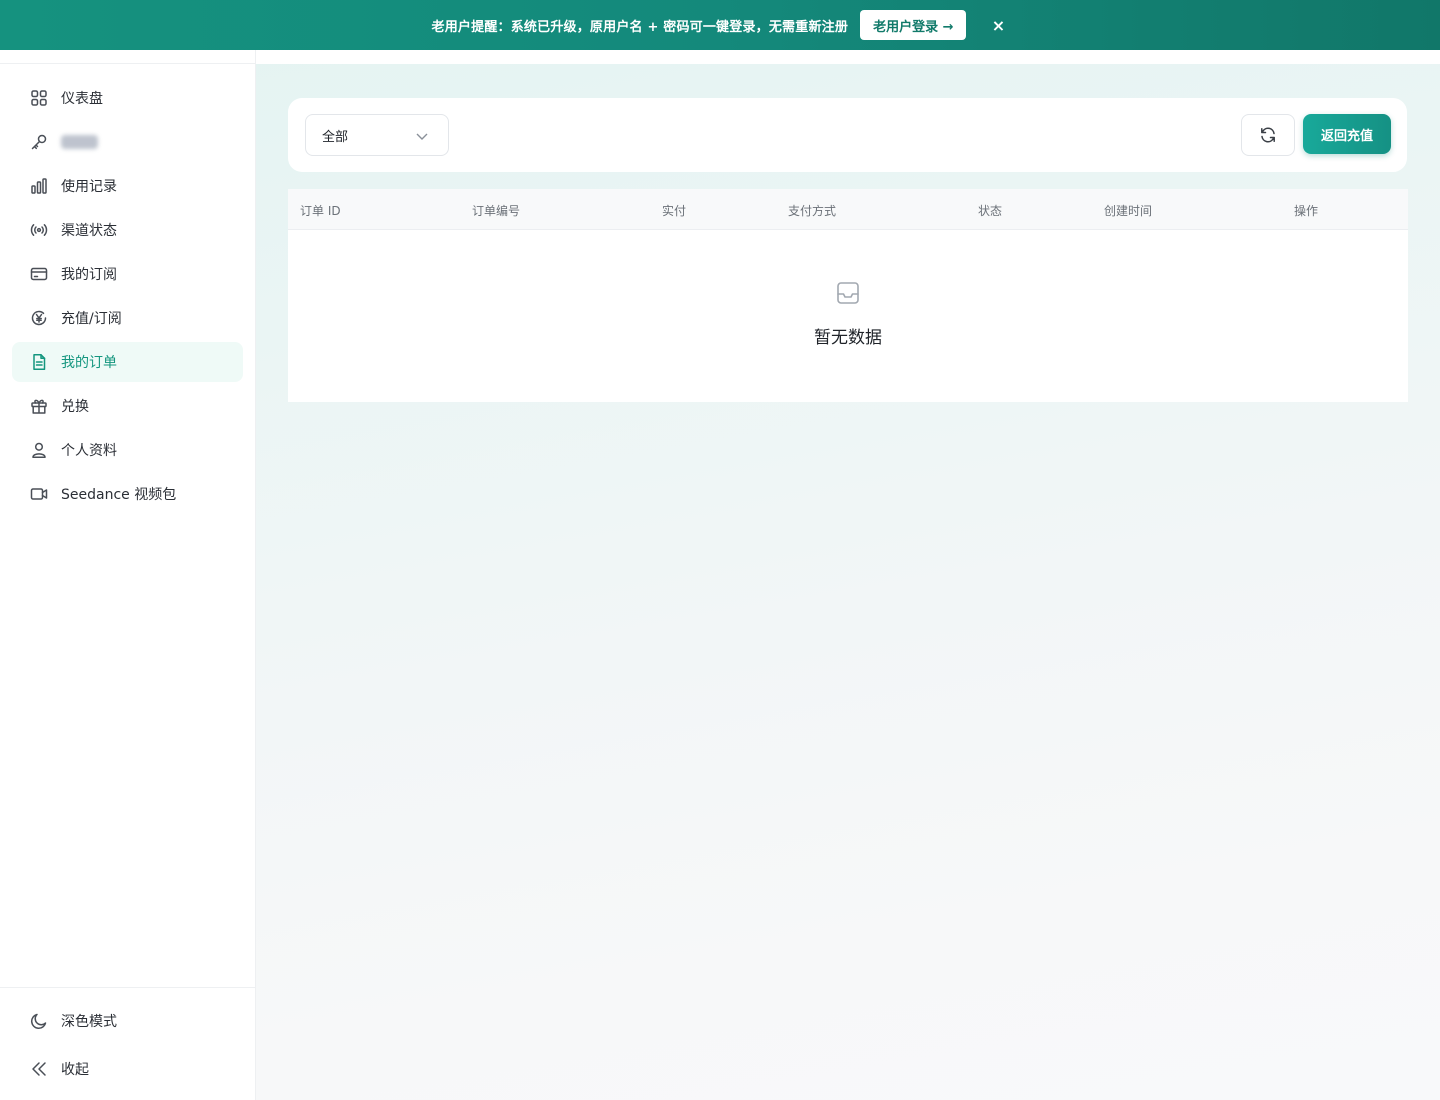 This screenshot has width=1440, height=1100. I want to click on sidebar-item-seedance-video: Seedance 视频包, so click(127, 494).